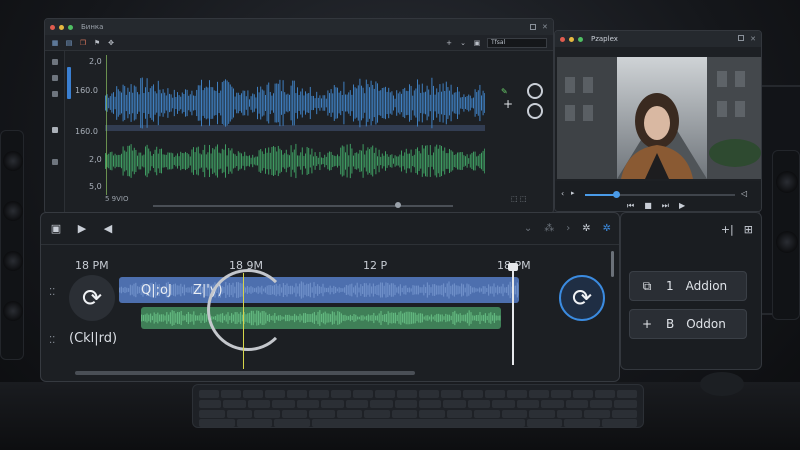 The image size is (800, 450). I want to click on loop-button-left: ⟳, so click(92, 298).